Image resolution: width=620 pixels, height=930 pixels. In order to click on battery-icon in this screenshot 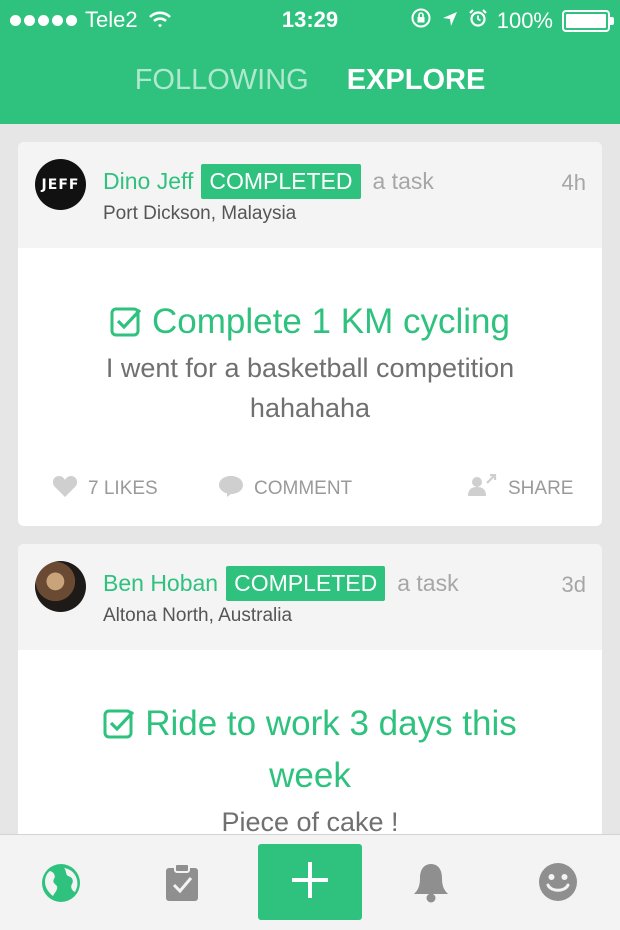, I will do `click(588, 21)`.